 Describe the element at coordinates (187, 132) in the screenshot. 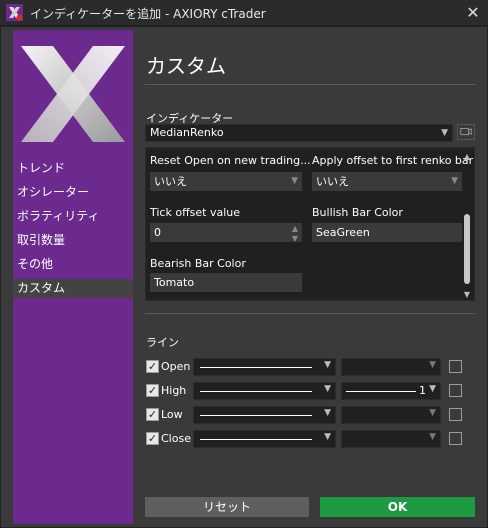

I see `indicator-value: MedianRenko` at that location.